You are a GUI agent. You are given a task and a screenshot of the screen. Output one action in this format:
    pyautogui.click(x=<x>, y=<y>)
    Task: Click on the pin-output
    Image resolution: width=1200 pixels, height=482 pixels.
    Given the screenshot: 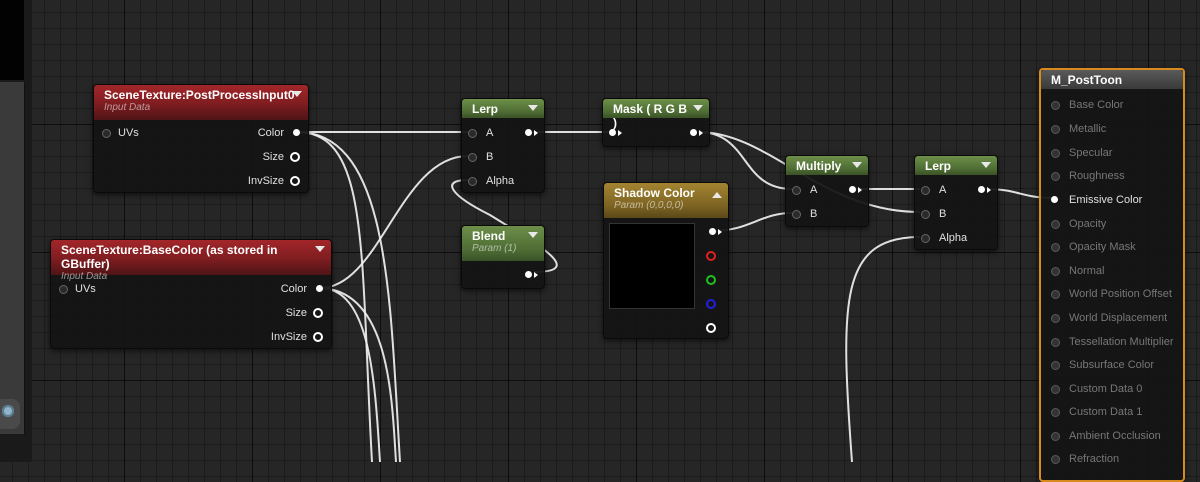 What is the action you would take?
    pyautogui.click(x=695, y=133)
    